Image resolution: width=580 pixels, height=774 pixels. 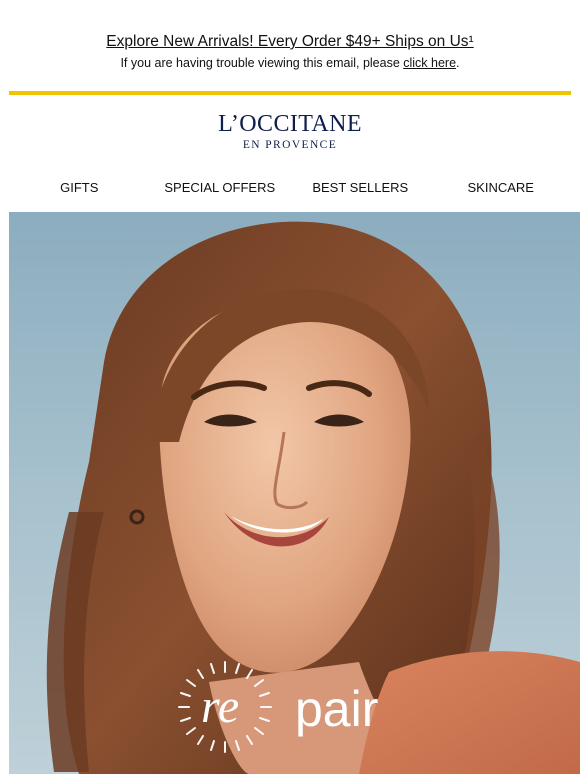 I want to click on click-here-link: click here, so click(x=429, y=63).